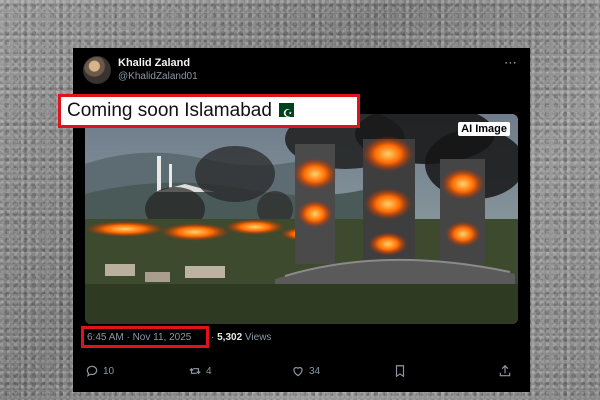 The image size is (600, 400). I want to click on tweet-text-highlight: Coming soon Islamabad, so click(209, 111).